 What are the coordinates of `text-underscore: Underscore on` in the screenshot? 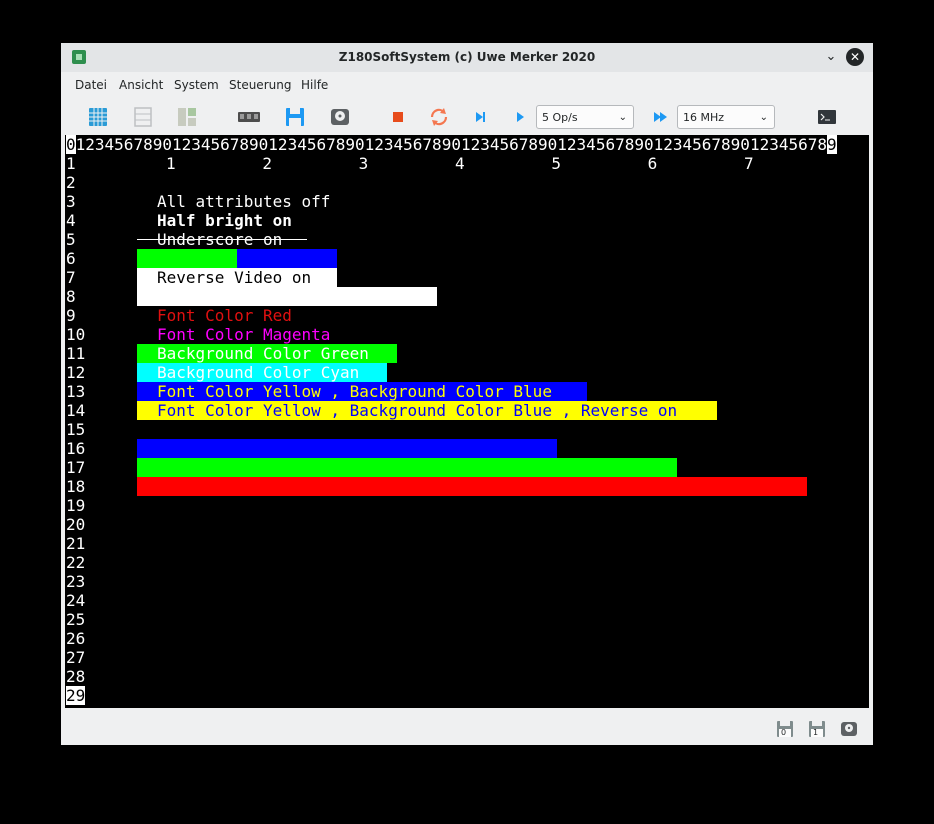 It's located at (220, 239).